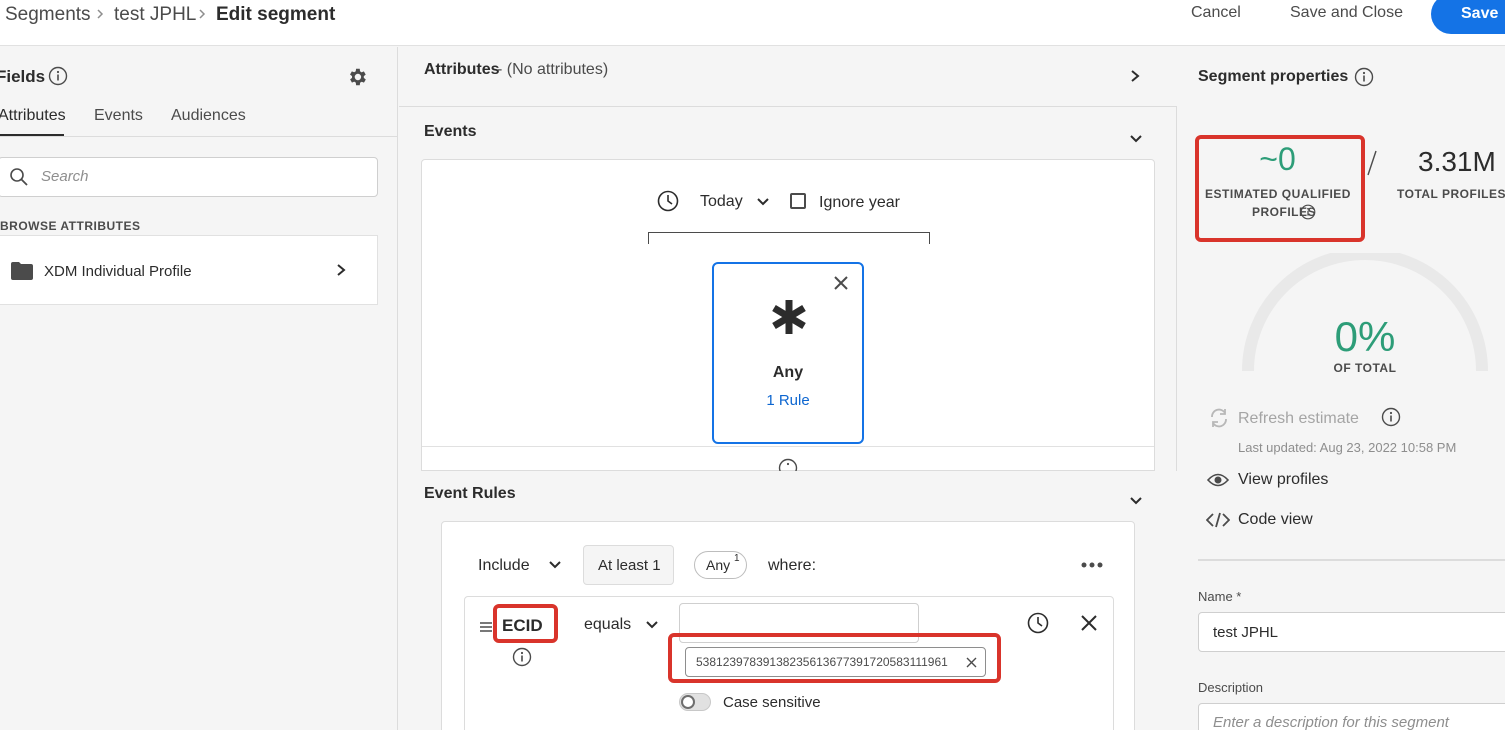 The height and width of the screenshot is (730, 1505). Describe the element at coordinates (788, 372) in the screenshot. I see `event-card-title: Any` at that location.